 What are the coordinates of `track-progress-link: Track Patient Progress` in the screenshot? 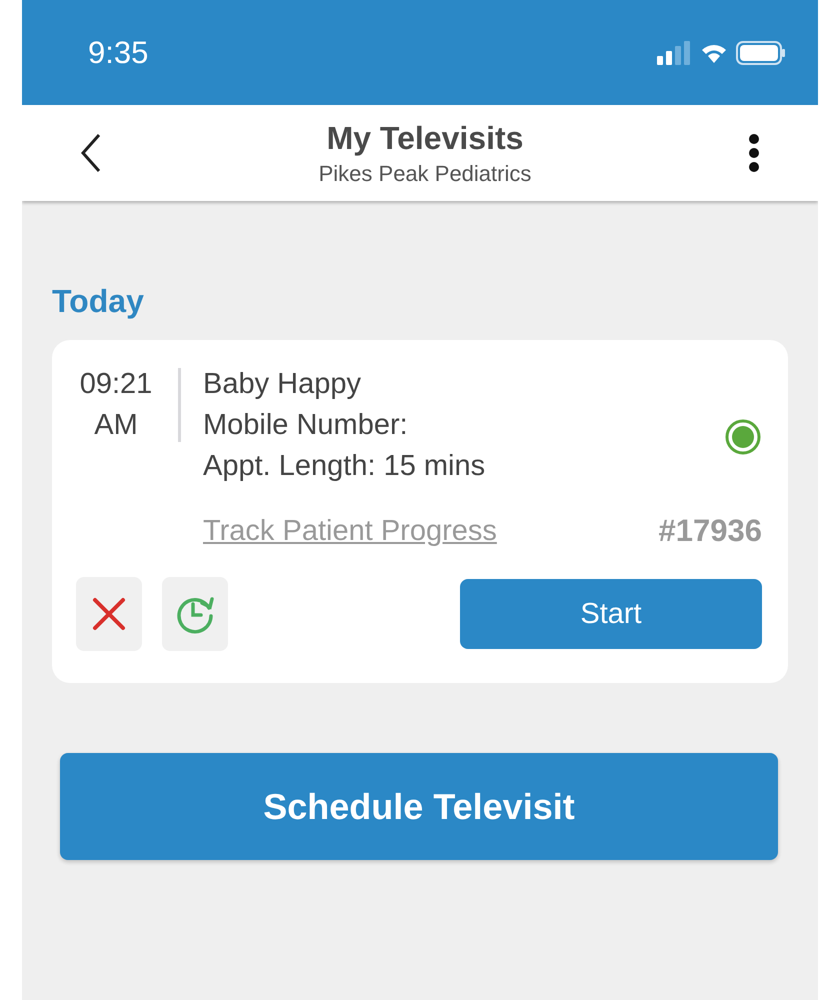 It's located at (350, 531).